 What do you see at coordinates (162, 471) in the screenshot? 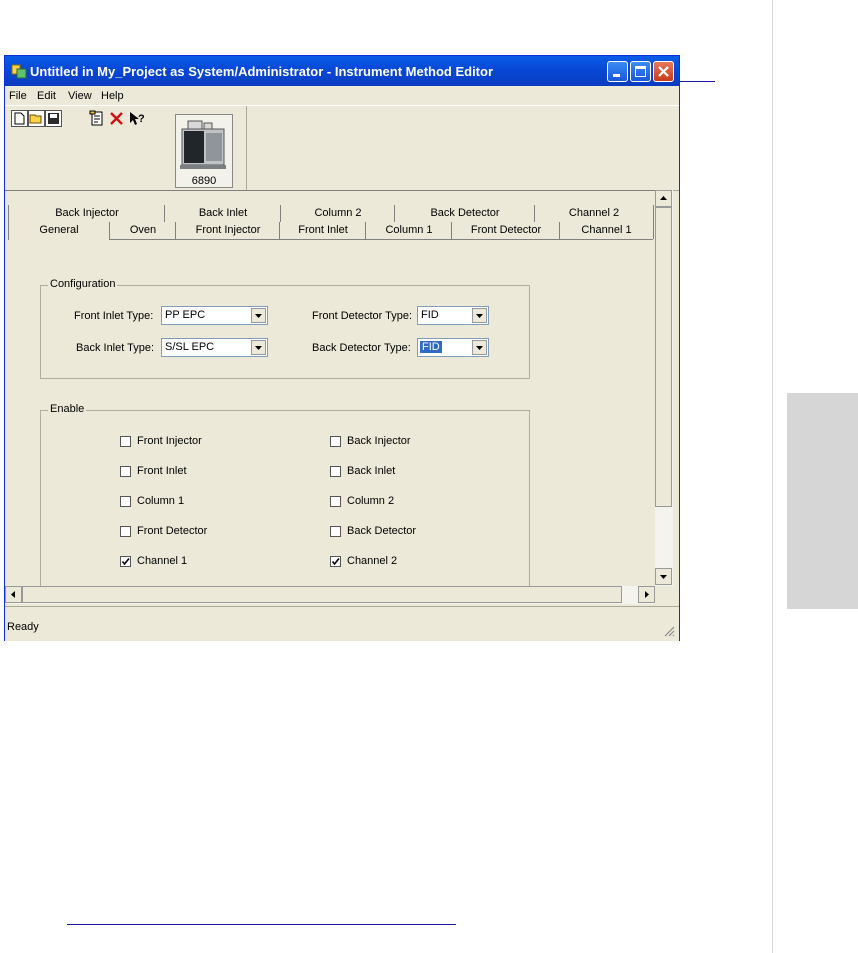
I see `checkbox-label-front-inlet: Front Inlet` at bounding box center [162, 471].